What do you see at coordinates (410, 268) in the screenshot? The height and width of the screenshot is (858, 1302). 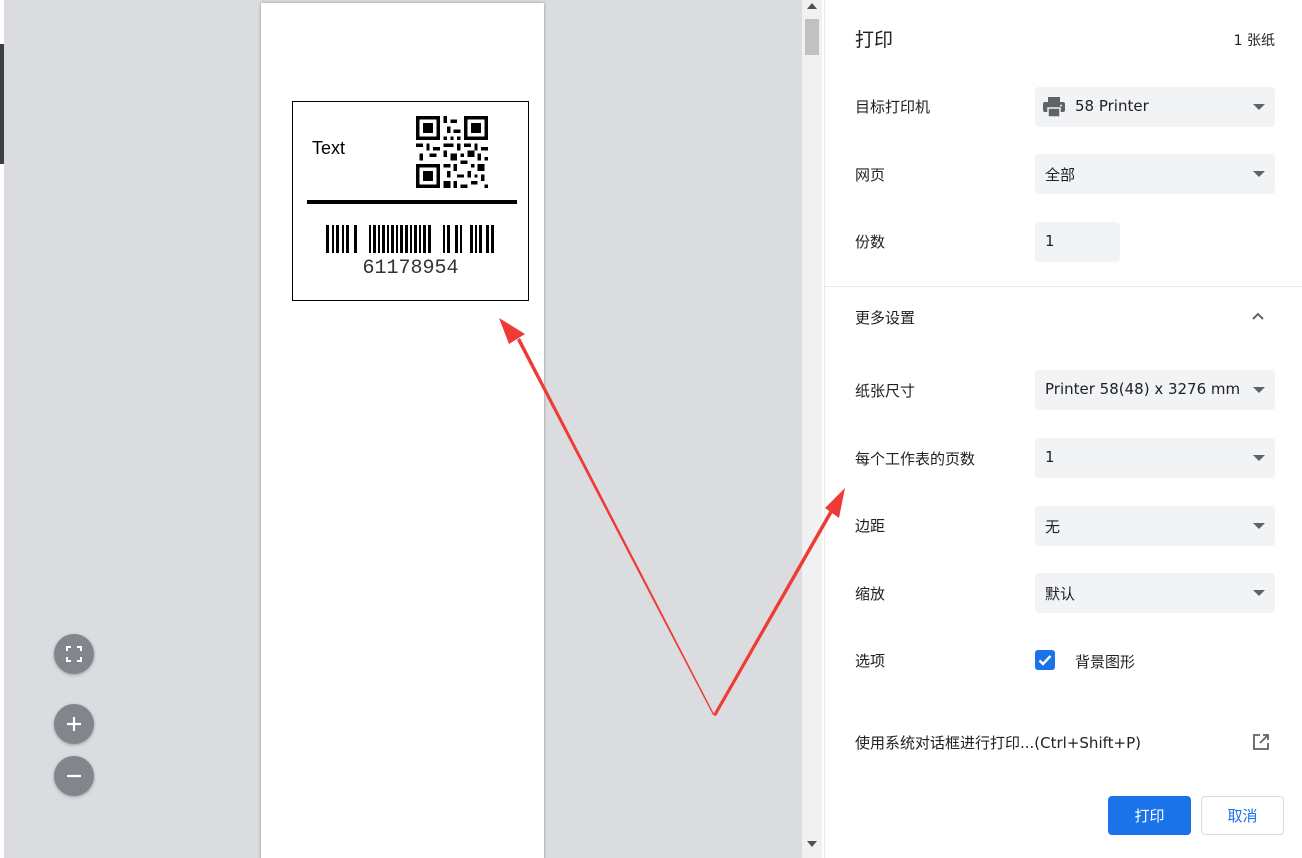 I see `barcode-number: 61178954` at bounding box center [410, 268].